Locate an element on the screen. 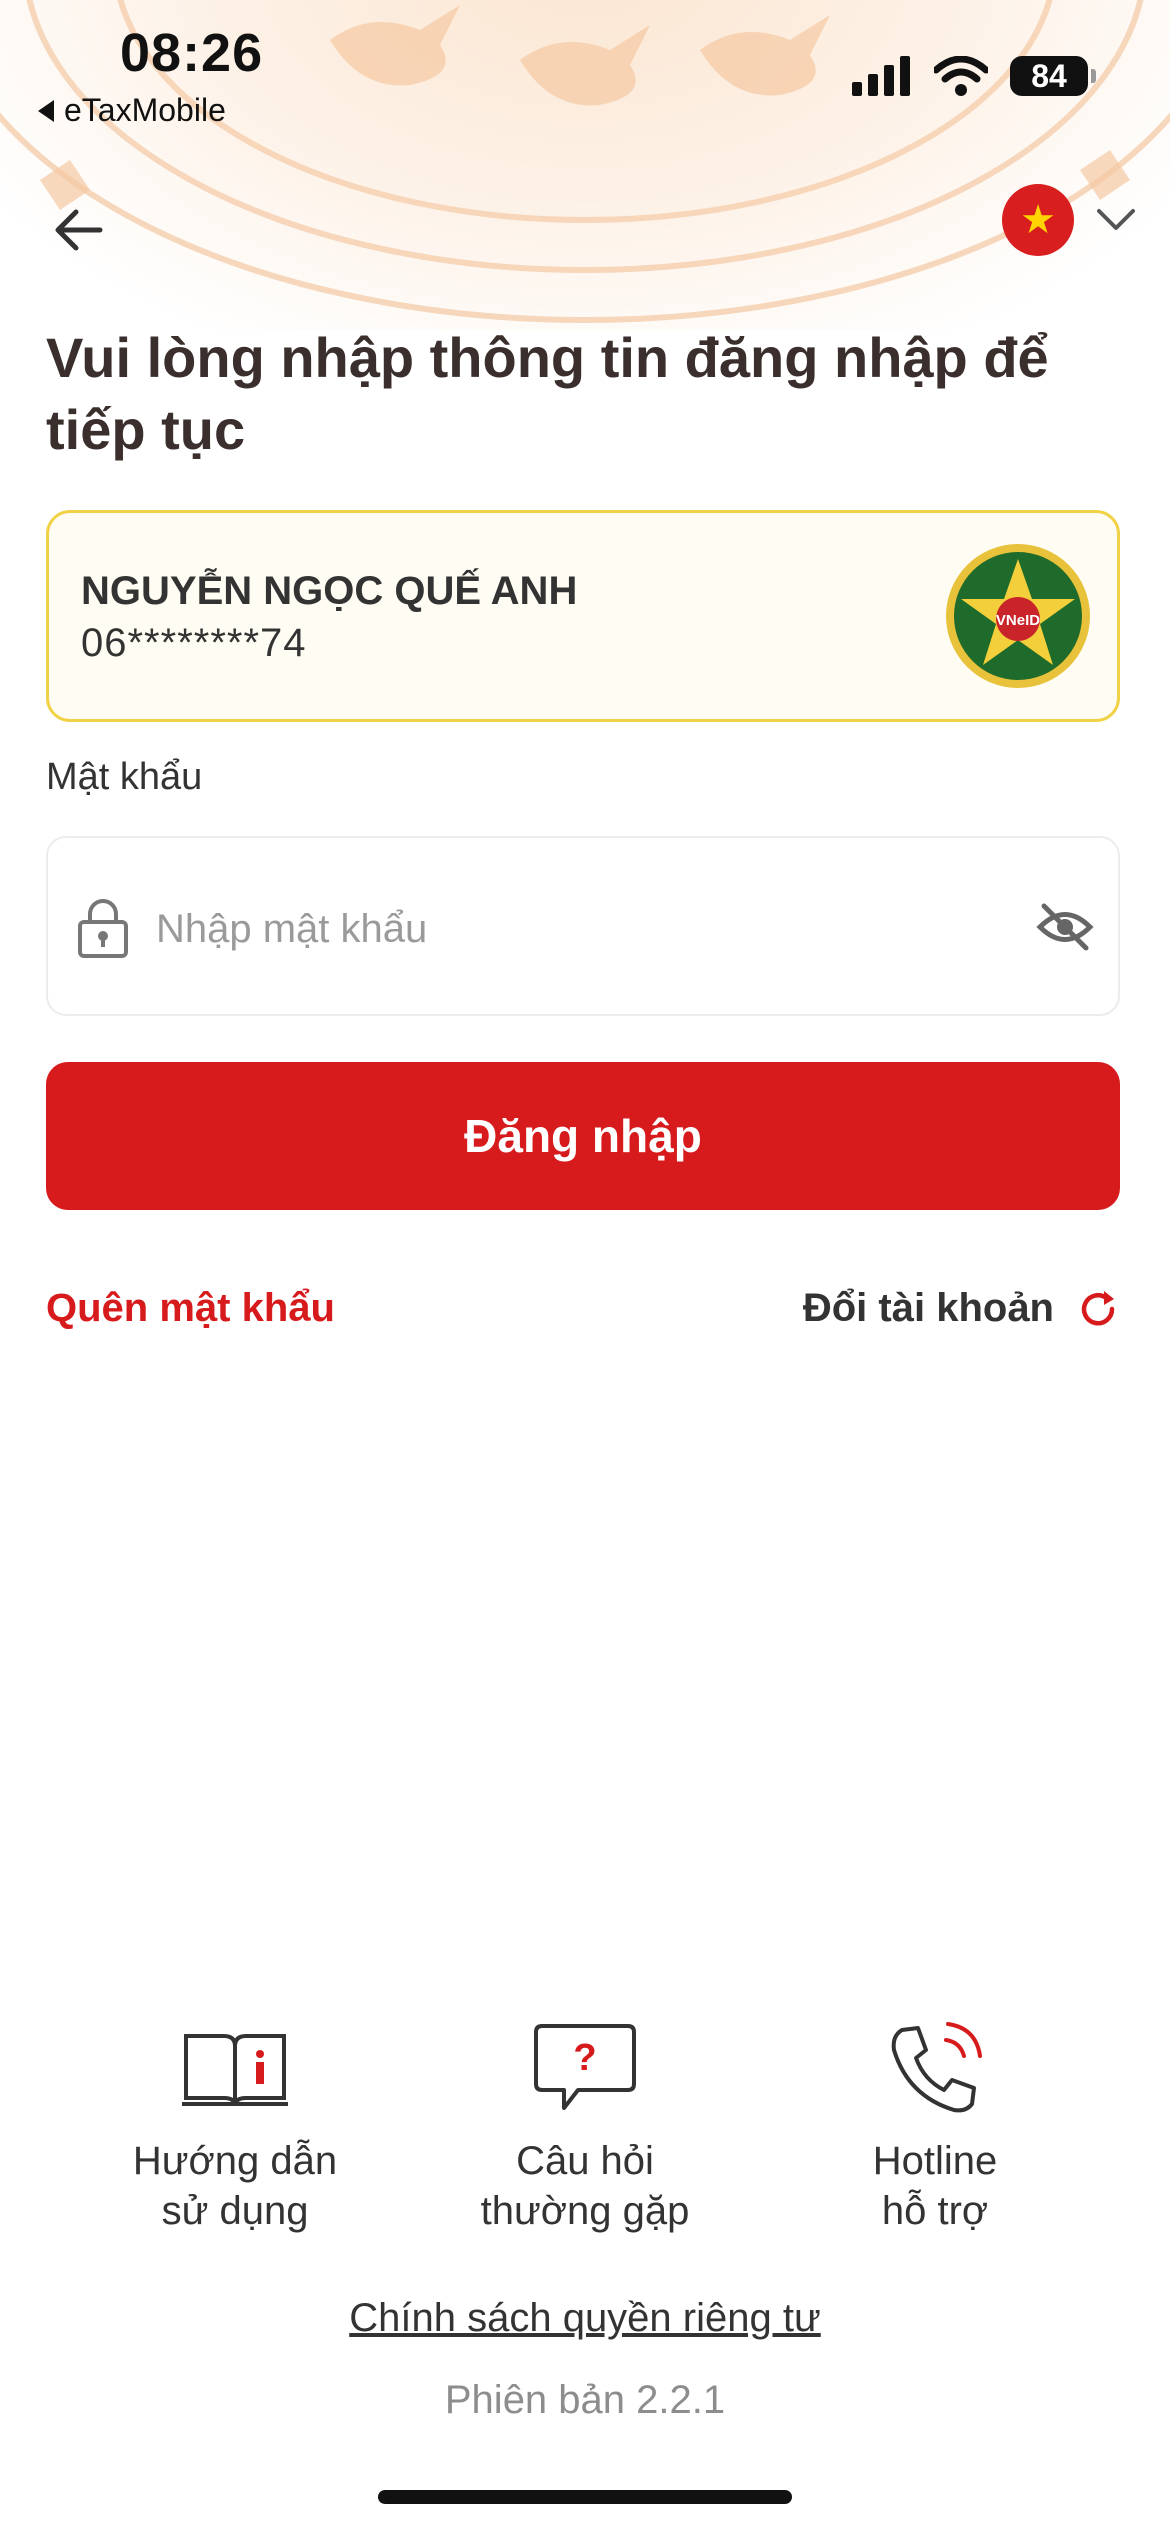 The width and height of the screenshot is (1170, 2532). user-guide-line2: sử dụng is located at coordinates (235, 2211).